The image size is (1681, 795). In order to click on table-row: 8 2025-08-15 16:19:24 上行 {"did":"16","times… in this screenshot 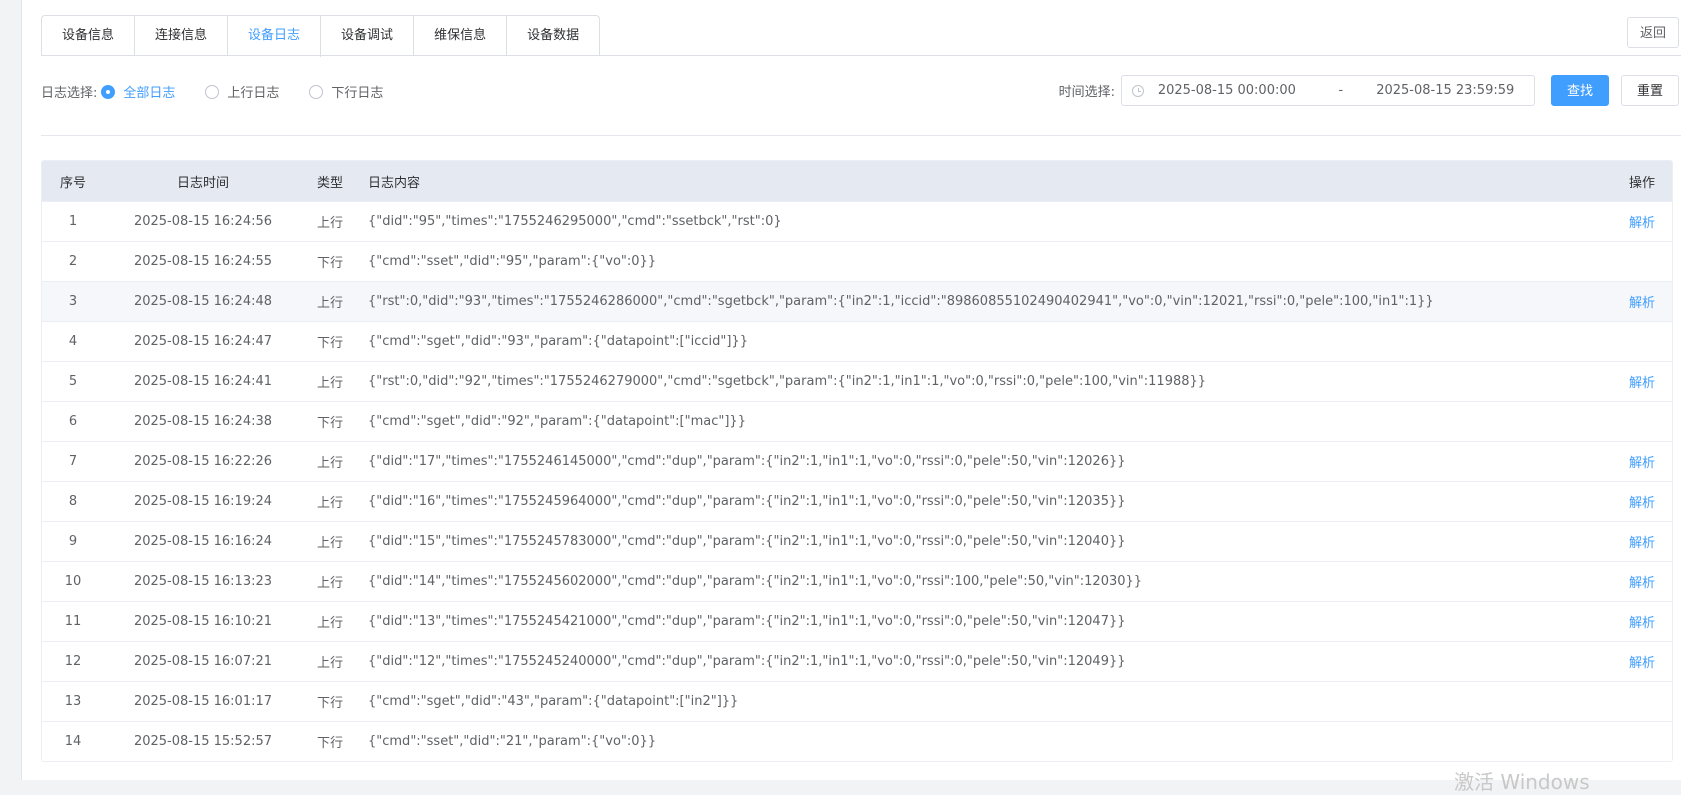, I will do `click(857, 501)`.